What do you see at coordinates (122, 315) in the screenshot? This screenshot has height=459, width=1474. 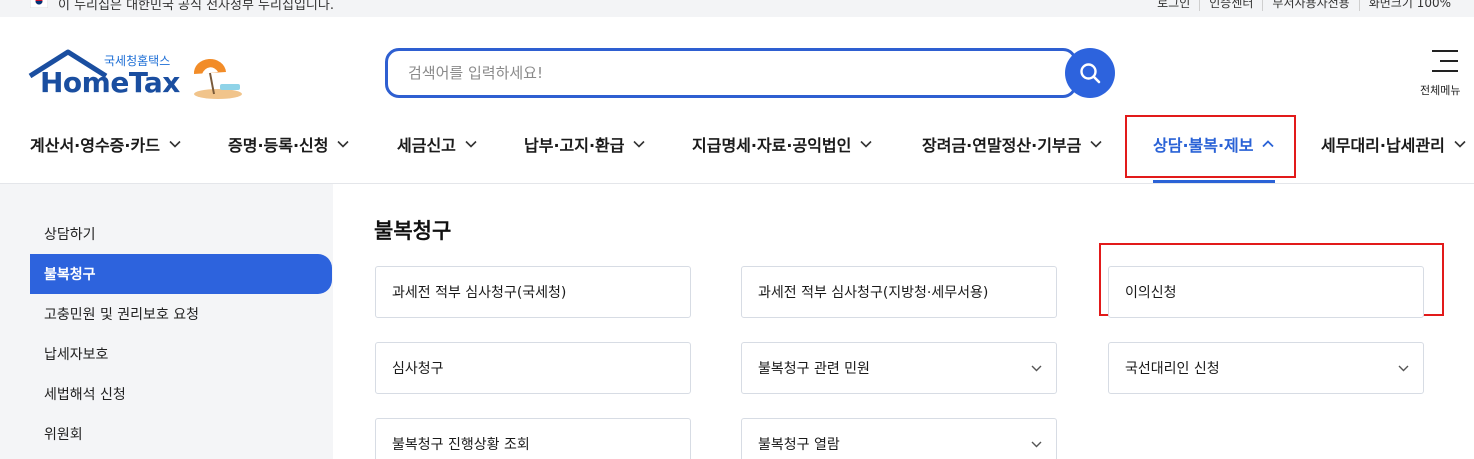 I see `sidebar-item-label: 고충민원 및 권리보호 요청` at bounding box center [122, 315].